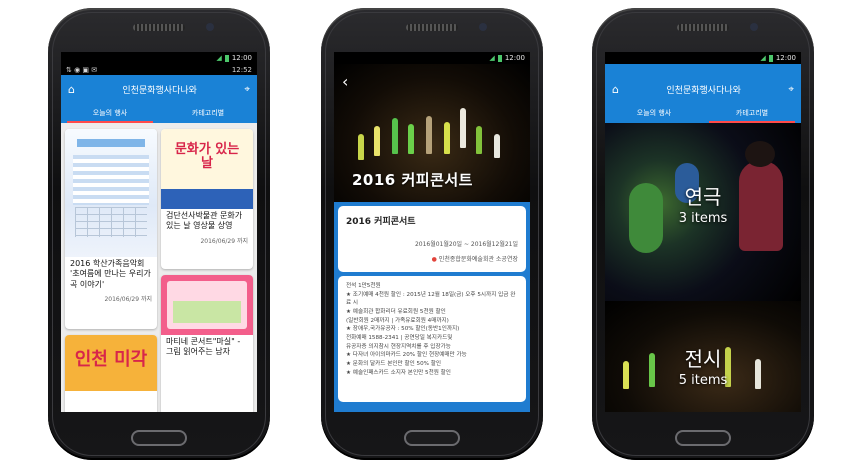  I want to click on event-title: 검단선사박물관 문화가 있는 날 영상물 상영, so click(204, 221).